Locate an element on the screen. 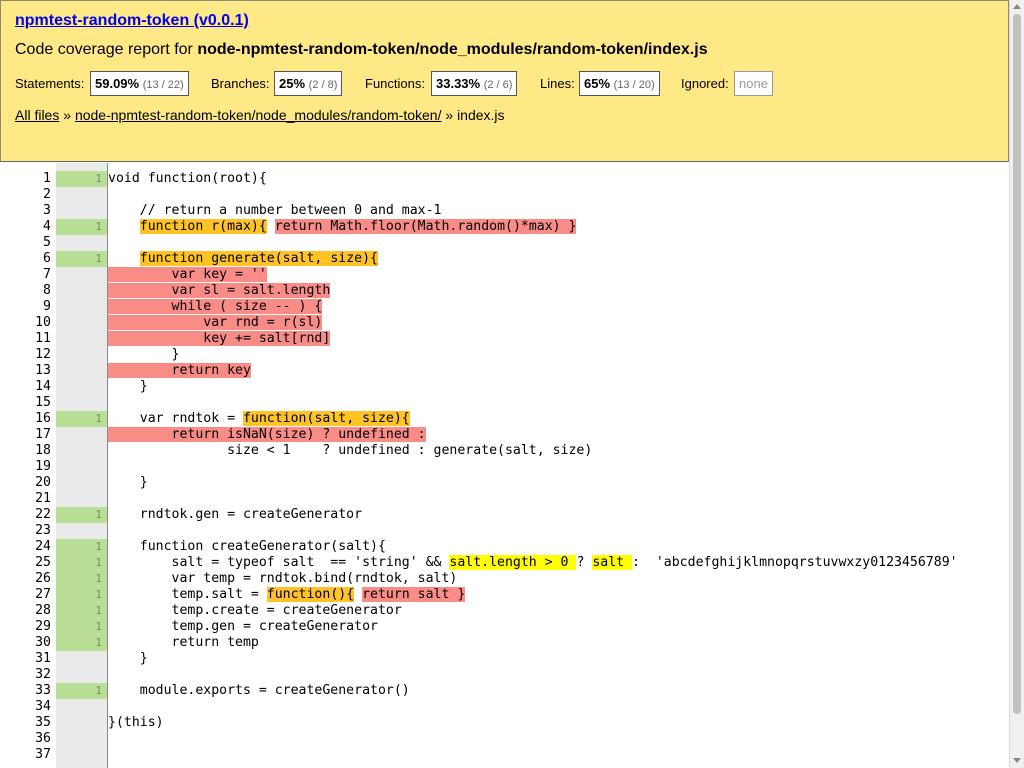 This screenshot has height=768, width=1024. line-number: 31 is located at coordinates (25, 659).